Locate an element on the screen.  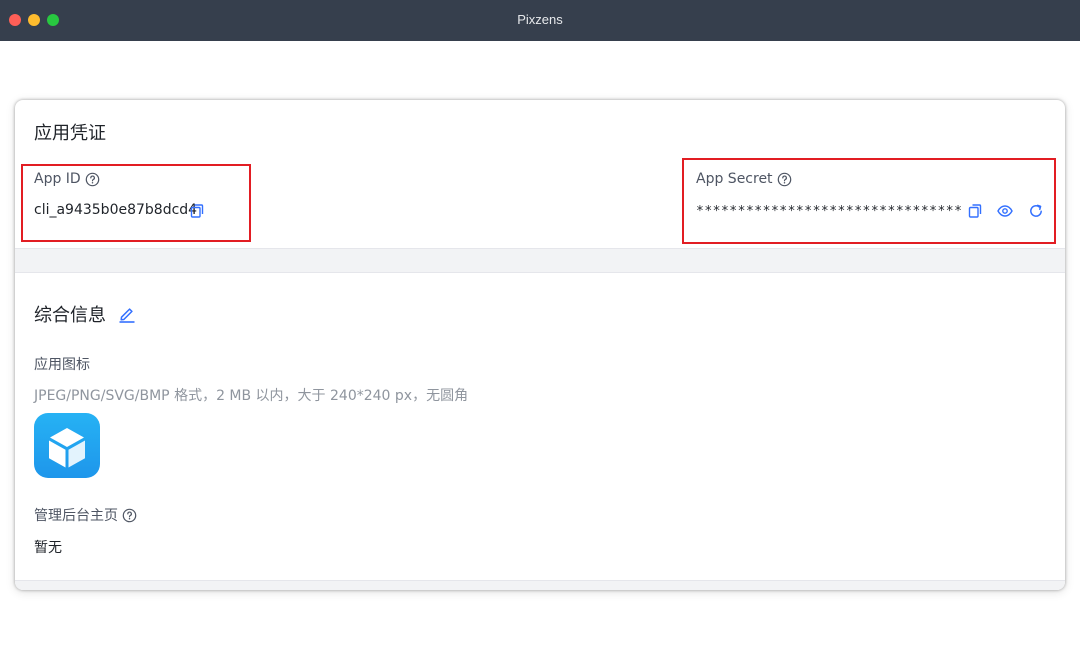
app-logo is located at coordinates (67, 445).